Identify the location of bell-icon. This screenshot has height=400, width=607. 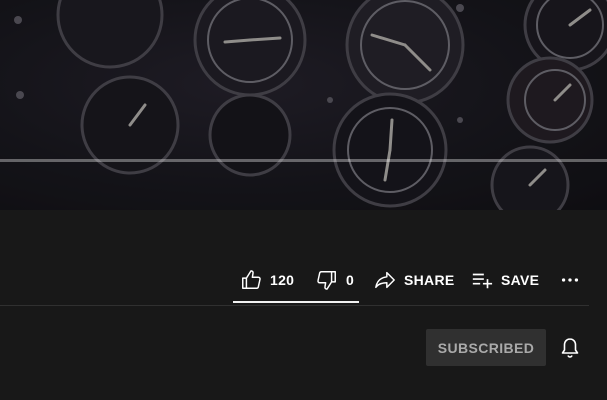
(570, 348).